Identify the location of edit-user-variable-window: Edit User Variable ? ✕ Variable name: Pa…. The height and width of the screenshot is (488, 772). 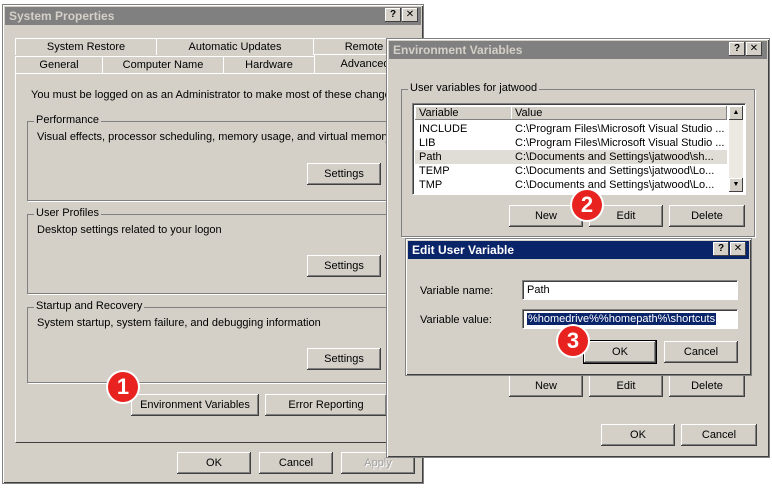
(578, 307).